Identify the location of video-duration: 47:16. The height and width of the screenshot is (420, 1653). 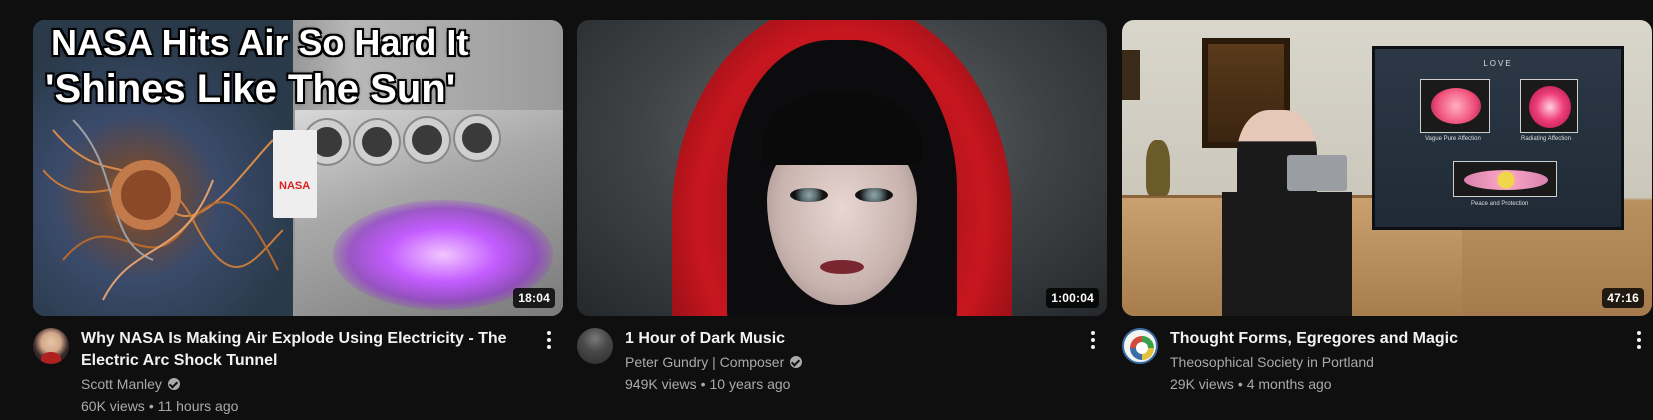
(1623, 298).